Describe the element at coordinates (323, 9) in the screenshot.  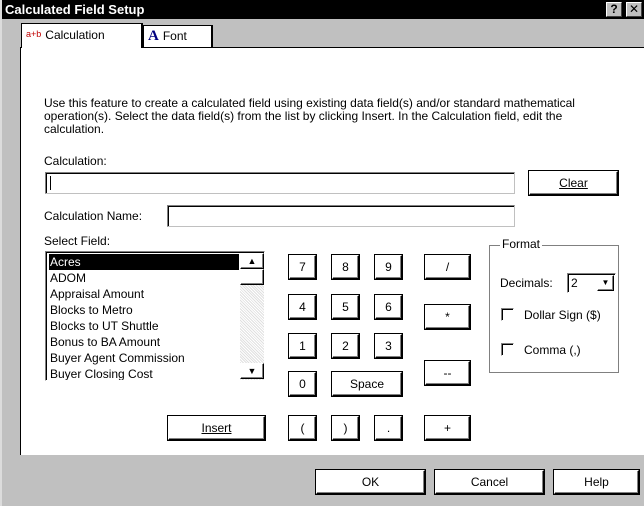
I see `title-bar: Calculated Field Setup` at that location.